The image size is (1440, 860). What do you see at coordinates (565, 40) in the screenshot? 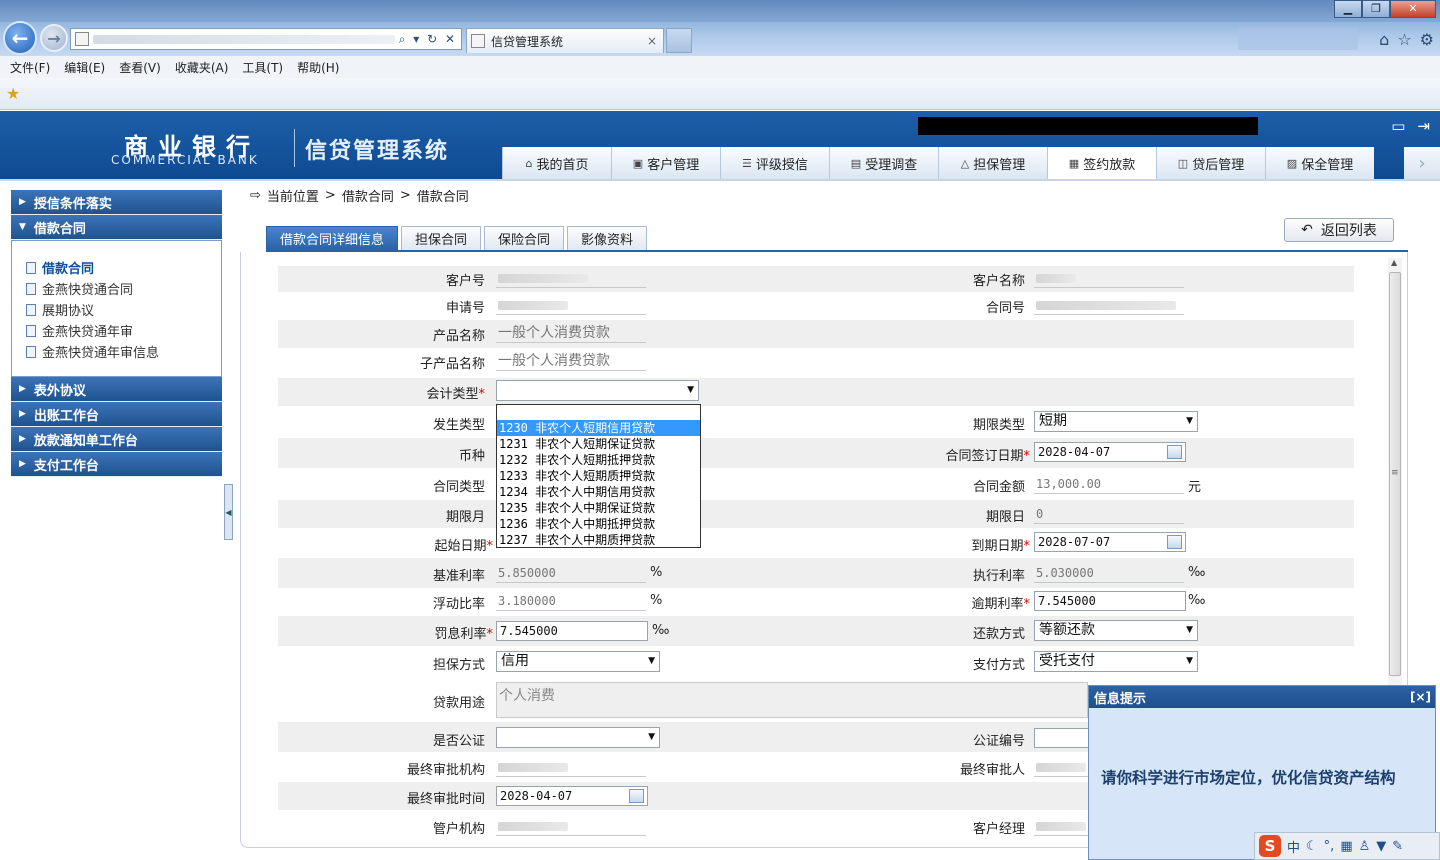
I see `browser-tab-active: 信贷管理系统 ×` at bounding box center [565, 40].